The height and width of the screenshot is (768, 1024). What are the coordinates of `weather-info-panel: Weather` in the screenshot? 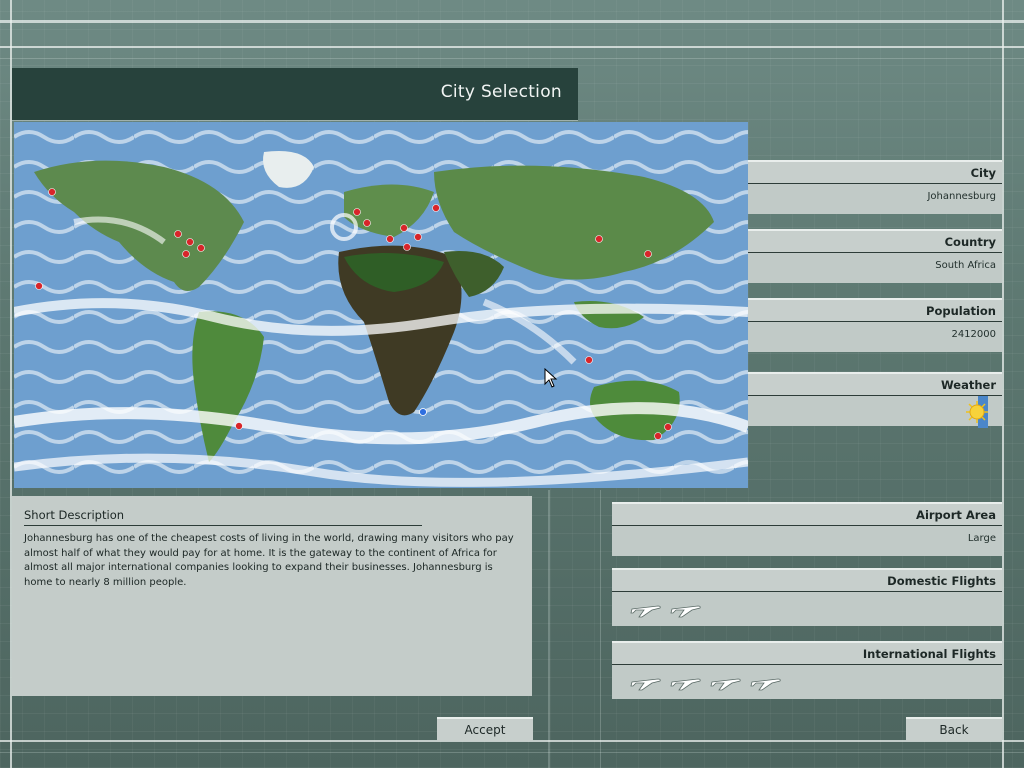 It's located at (875, 400).